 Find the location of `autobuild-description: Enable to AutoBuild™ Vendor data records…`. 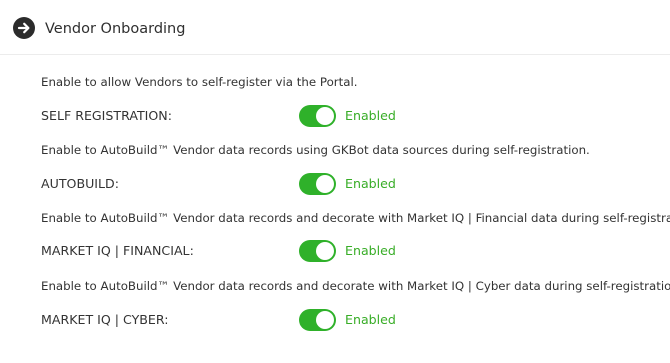

autobuild-description: Enable to AutoBuild™ Vendor data records… is located at coordinates (315, 150).